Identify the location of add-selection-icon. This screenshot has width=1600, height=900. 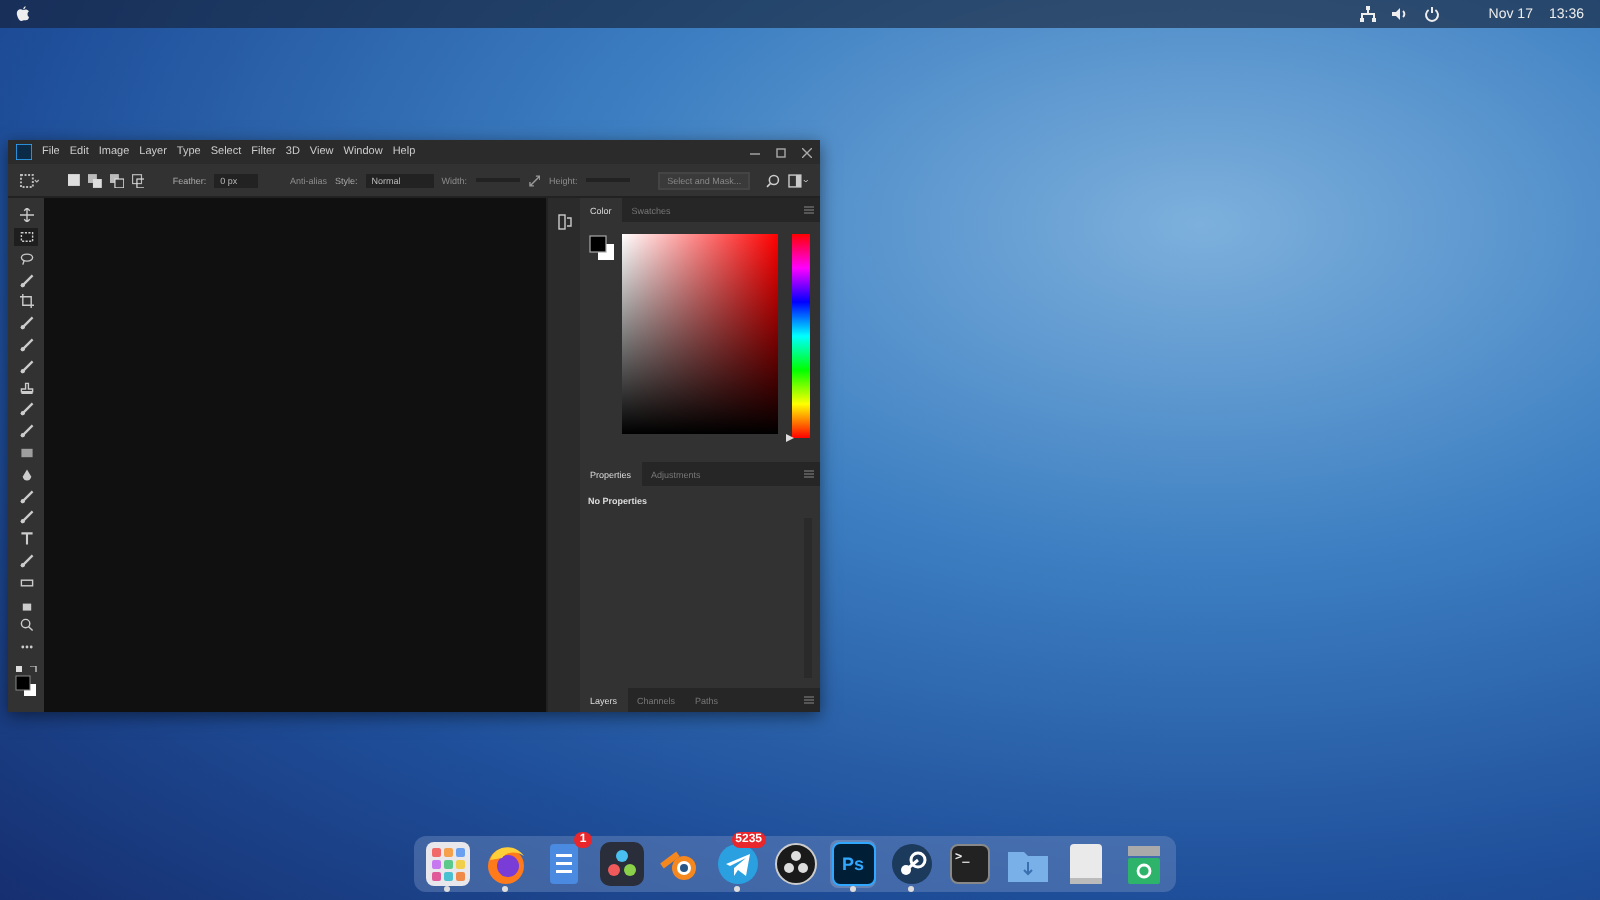
(94, 180).